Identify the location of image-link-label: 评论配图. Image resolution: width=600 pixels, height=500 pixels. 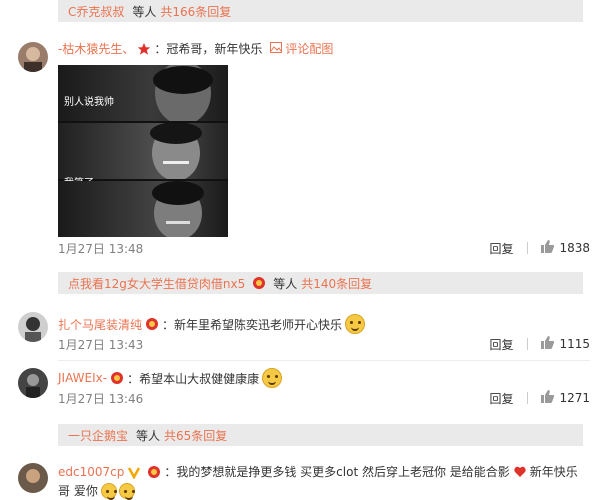
(309, 49).